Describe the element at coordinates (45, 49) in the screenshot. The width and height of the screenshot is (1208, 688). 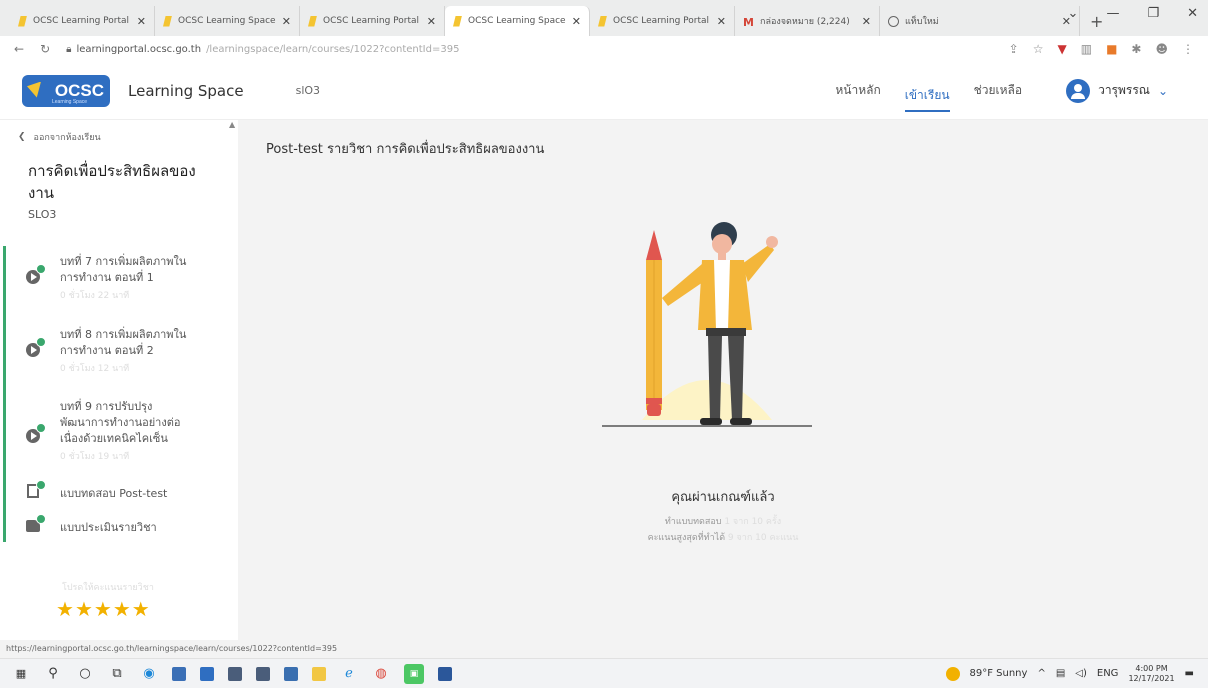
I see `reload-icon: ↻` at that location.